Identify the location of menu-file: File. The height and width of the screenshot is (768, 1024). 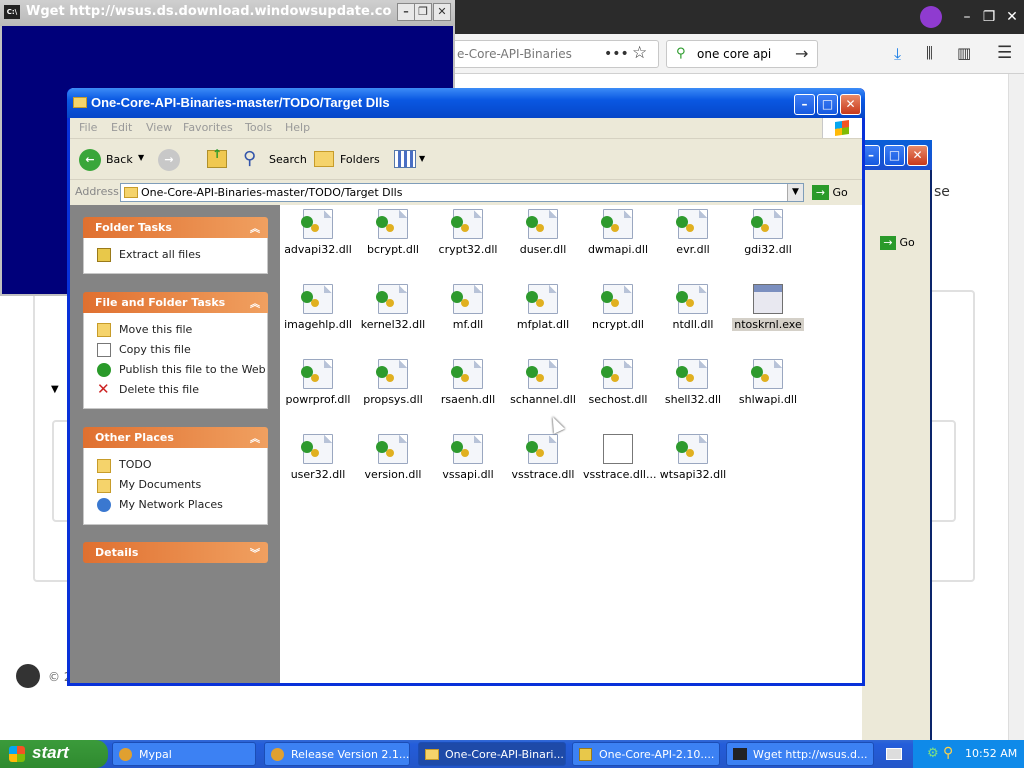
(88, 127).